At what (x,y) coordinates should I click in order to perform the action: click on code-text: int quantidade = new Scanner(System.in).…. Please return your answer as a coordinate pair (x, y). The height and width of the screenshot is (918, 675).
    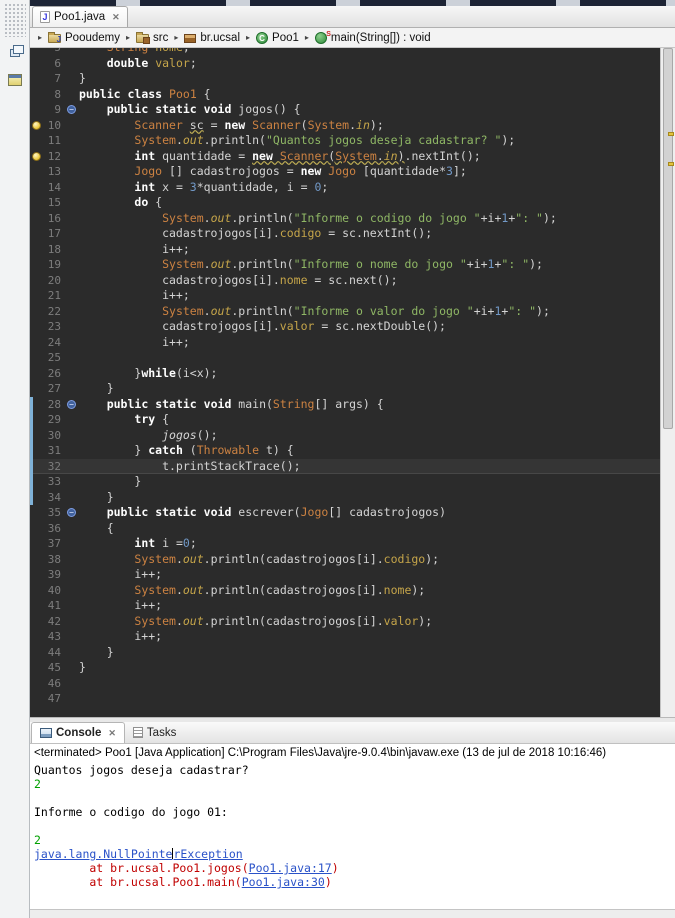
    Looking at the image, I should click on (377, 157).